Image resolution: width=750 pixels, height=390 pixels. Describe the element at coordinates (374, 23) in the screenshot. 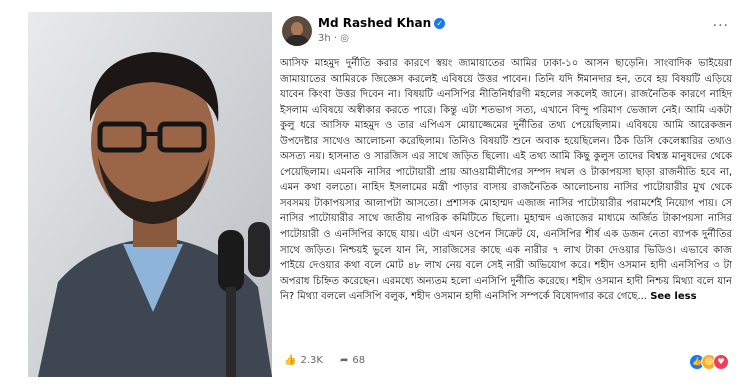

I see `author-name-text: Md Rashed Khan` at that location.